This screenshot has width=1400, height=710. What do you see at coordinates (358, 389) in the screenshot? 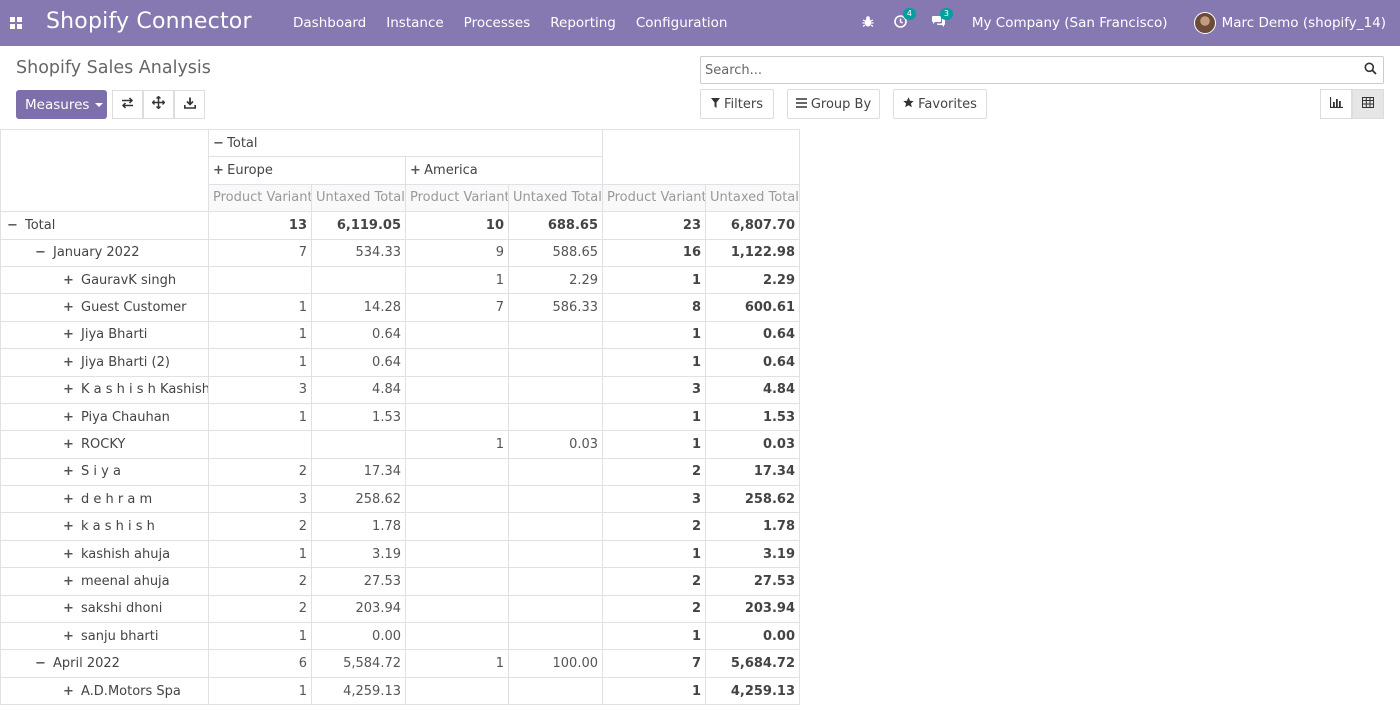
I see `pivot-cell: 4.84` at bounding box center [358, 389].